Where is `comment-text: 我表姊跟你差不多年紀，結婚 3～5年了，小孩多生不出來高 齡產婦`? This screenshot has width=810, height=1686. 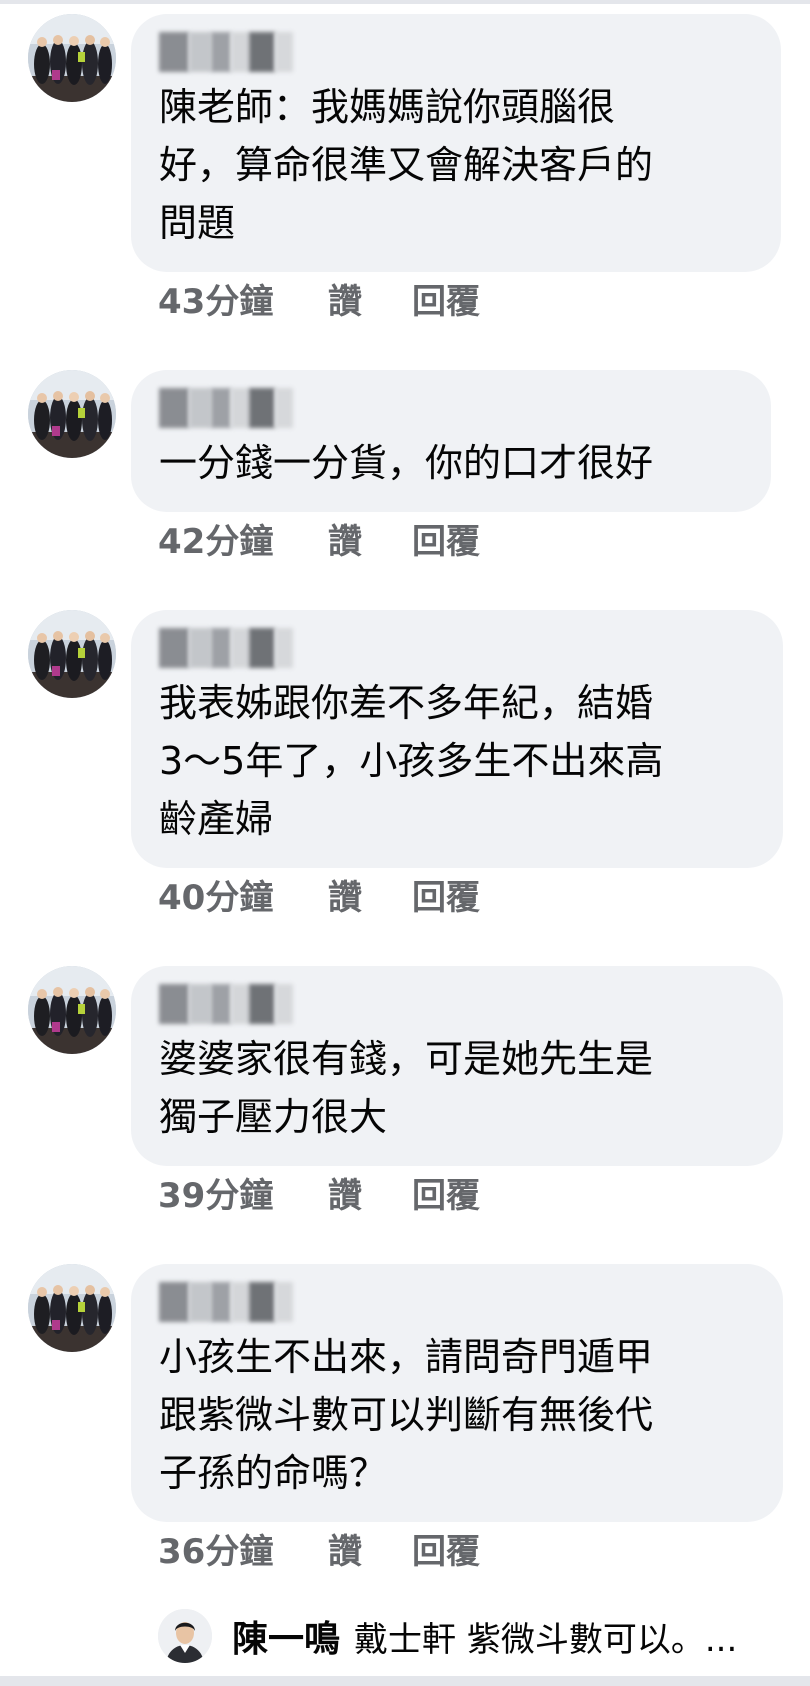
comment-text: 我表姊跟你差不多年紀，結婚 3～5年了，小孩多生不出來高 齡產婦 is located at coordinates (411, 761).